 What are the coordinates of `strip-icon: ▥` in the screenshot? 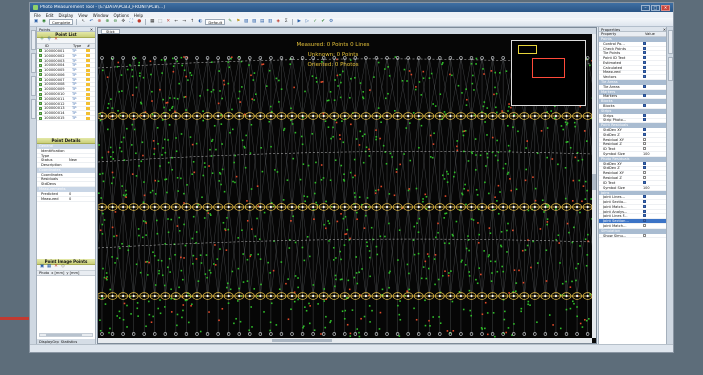 It's located at (270, 22).